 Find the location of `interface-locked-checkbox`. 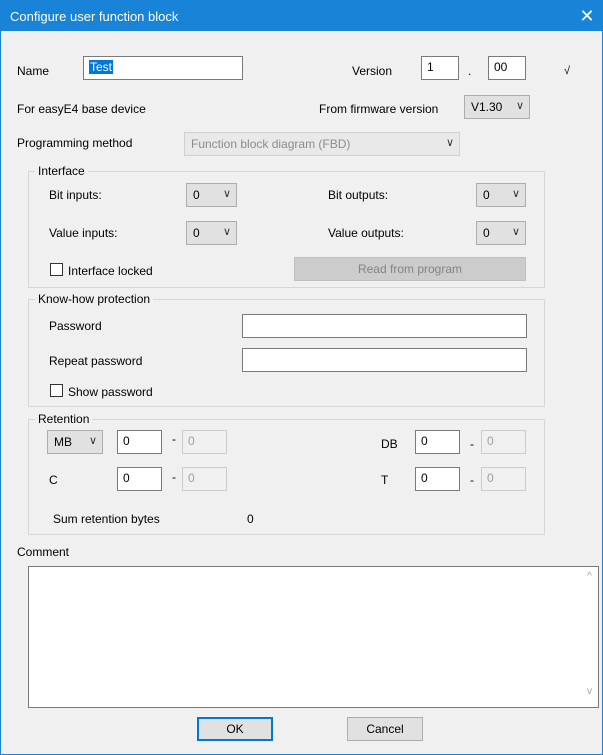

interface-locked-checkbox is located at coordinates (56, 269).